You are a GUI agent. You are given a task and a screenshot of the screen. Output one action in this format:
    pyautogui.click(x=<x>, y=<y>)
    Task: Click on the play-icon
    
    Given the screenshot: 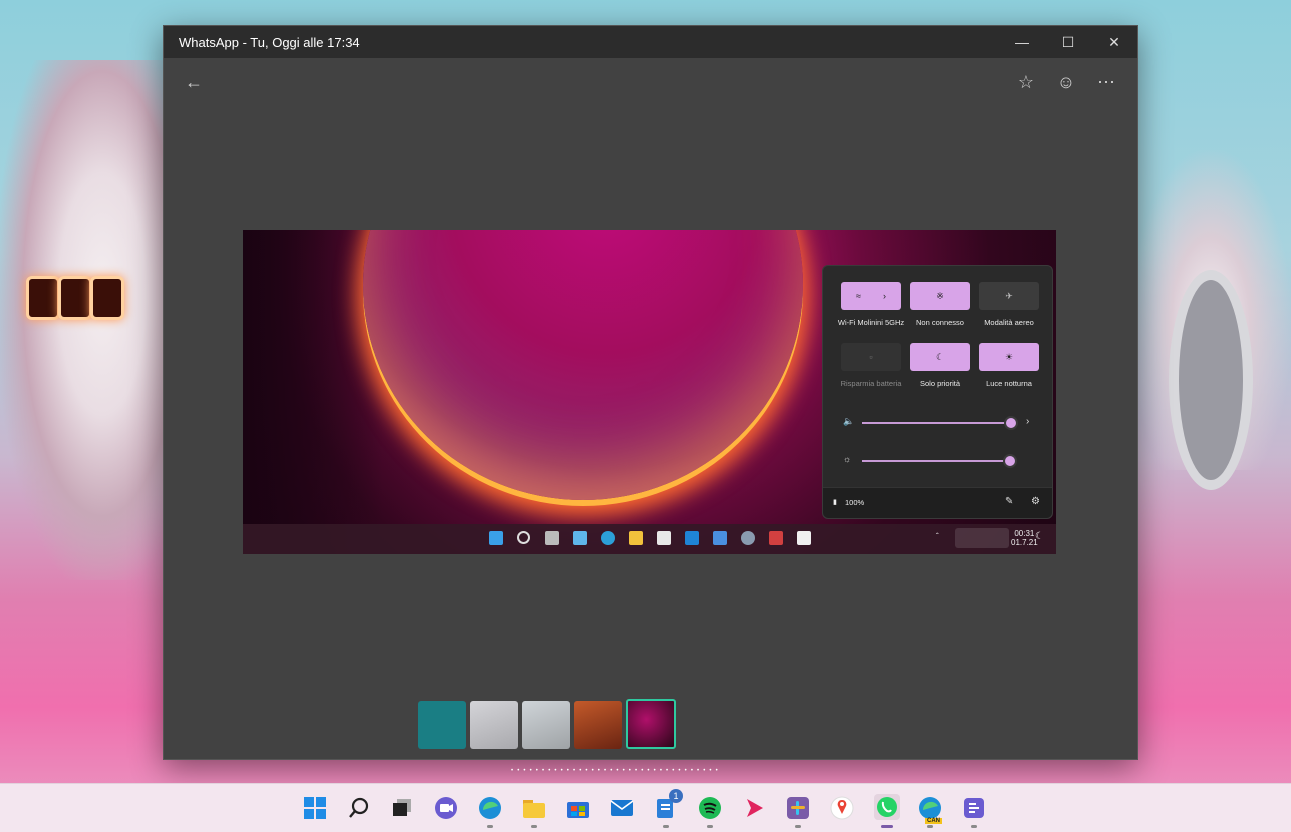 What is the action you would take?
    pyautogui.click(x=754, y=808)
    